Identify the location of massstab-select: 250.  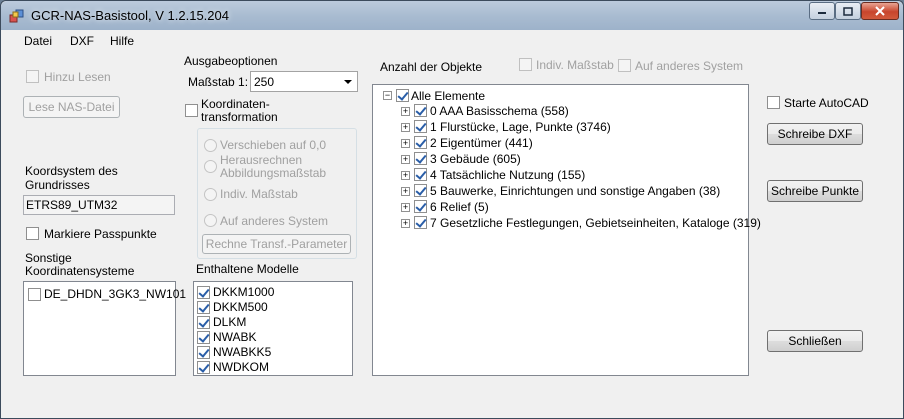
(304, 81).